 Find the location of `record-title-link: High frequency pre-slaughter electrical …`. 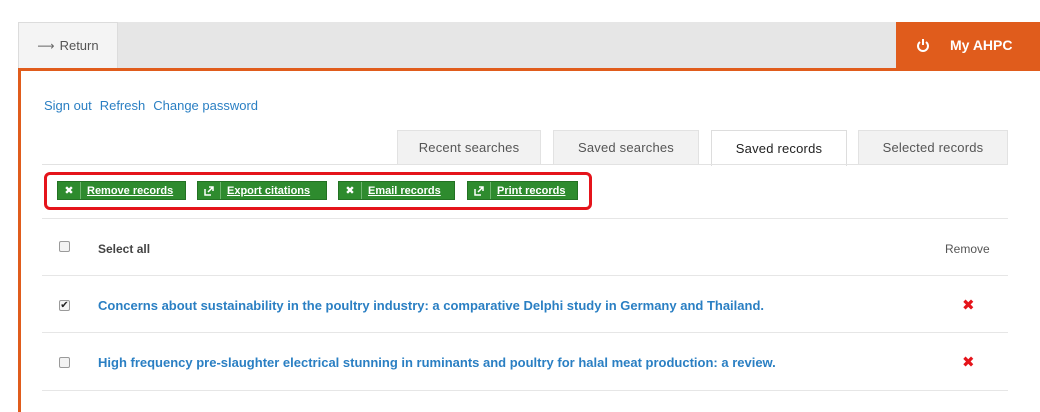

record-title-link: High frequency pre-slaughter electrical … is located at coordinates (437, 362).